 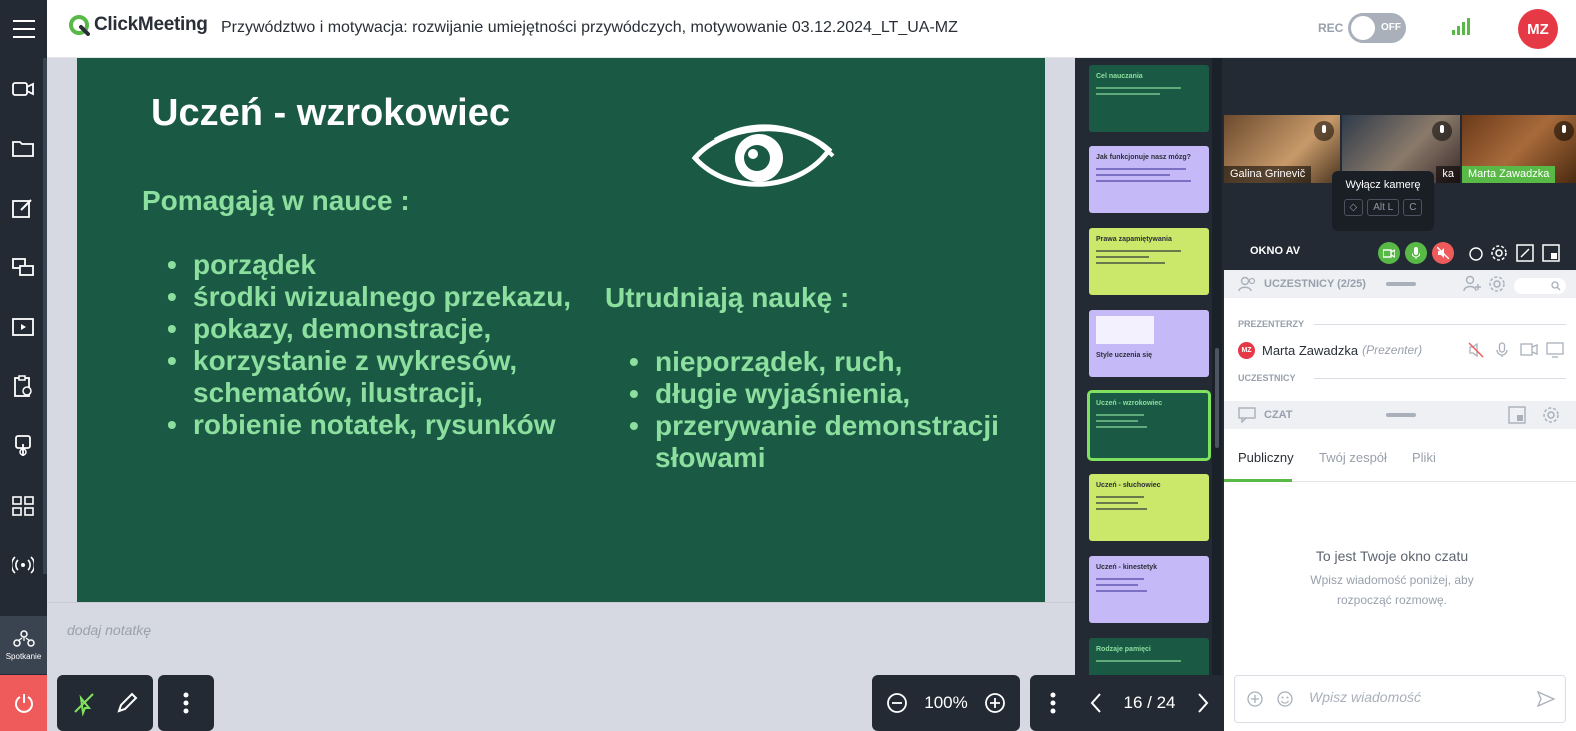 What do you see at coordinates (1416, 253) in the screenshot?
I see `mic-toggle-button` at bounding box center [1416, 253].